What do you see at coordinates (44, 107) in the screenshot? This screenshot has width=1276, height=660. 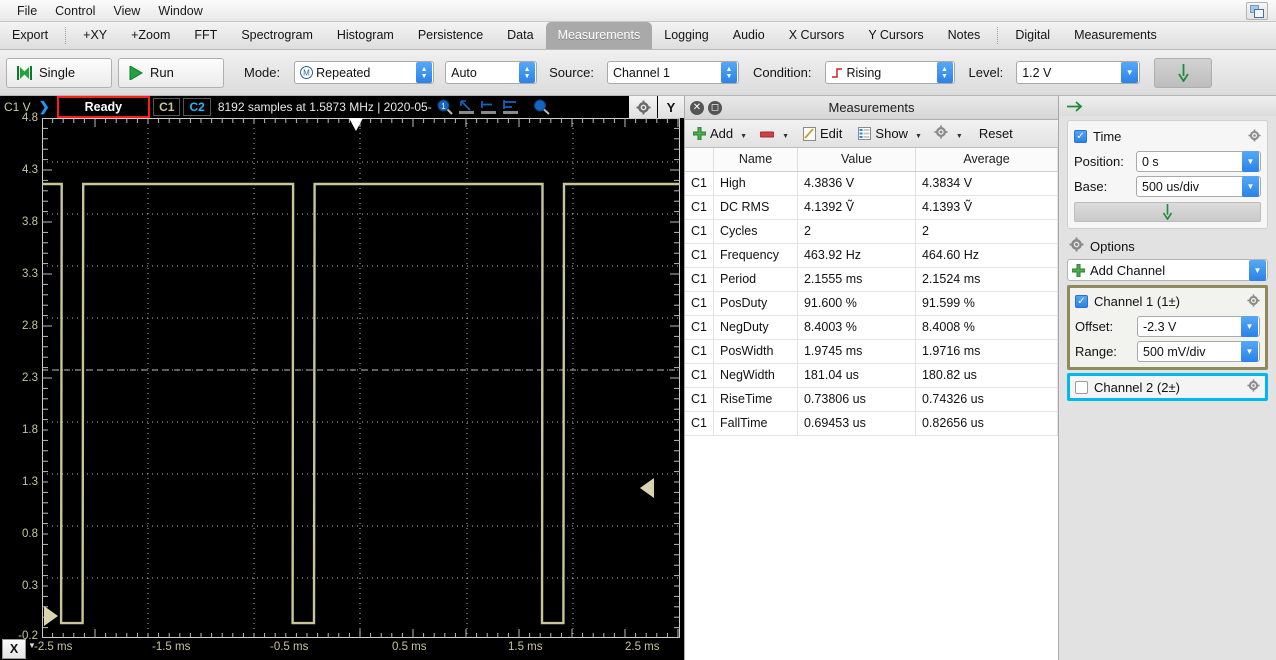 I see `expand-chevron-icon: ❯` at bounding box center [44, 107].